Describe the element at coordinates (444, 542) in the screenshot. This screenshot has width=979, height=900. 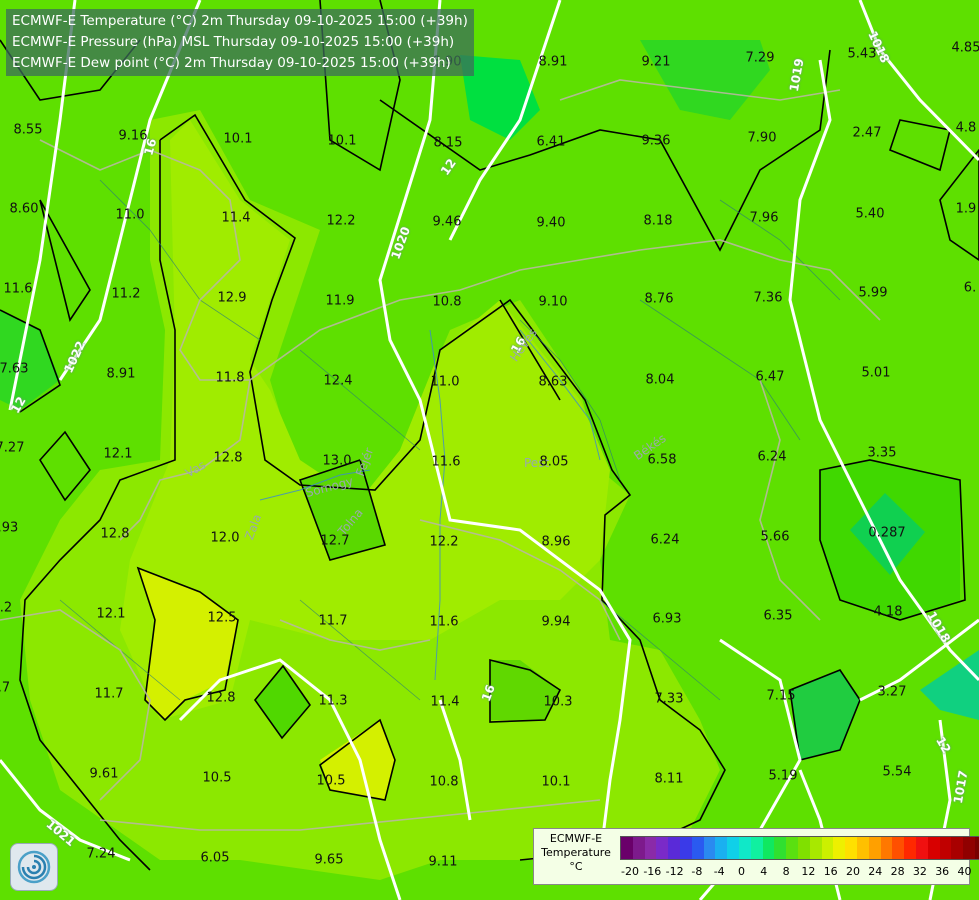
I see `temperature-value: 12.2` at that location.